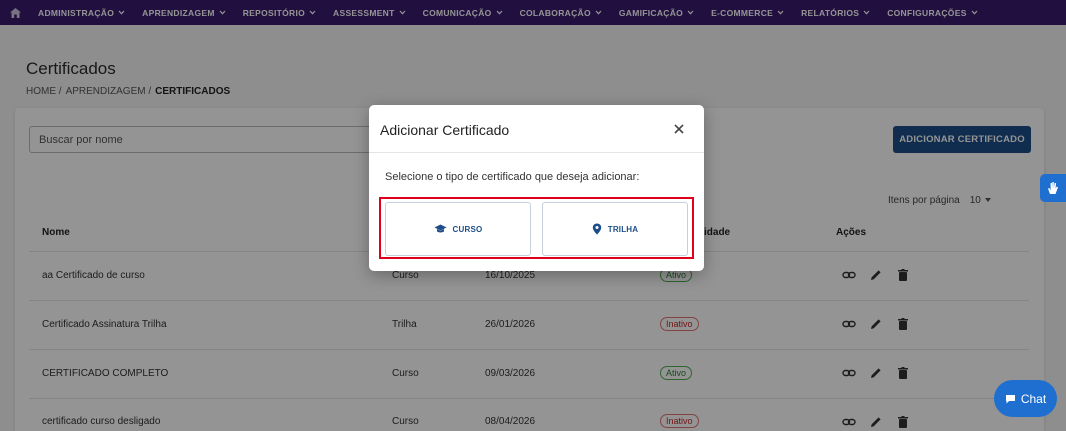 The height and width of the screenshot is (431, 1066). I want to click on accessibility-button, so click(1053, 188).